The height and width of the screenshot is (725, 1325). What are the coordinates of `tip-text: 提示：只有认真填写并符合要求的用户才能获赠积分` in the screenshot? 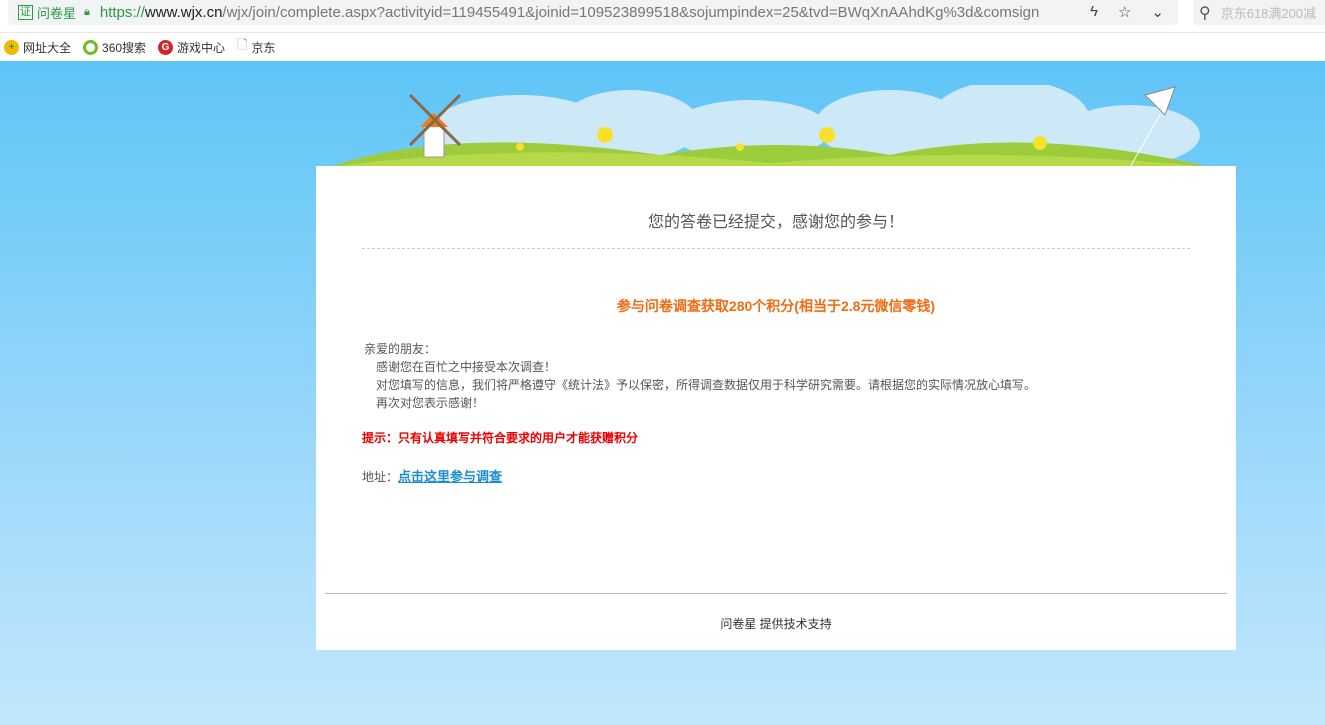 It's located at (500, 438).